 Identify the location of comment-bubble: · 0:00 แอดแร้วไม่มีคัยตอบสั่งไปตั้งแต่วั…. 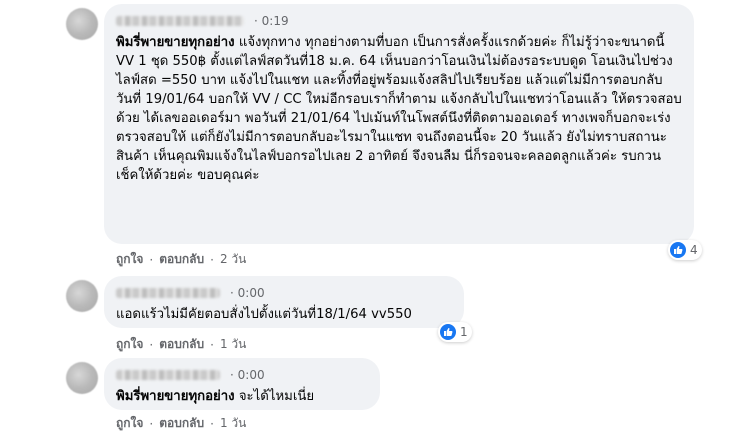
(284, 302).